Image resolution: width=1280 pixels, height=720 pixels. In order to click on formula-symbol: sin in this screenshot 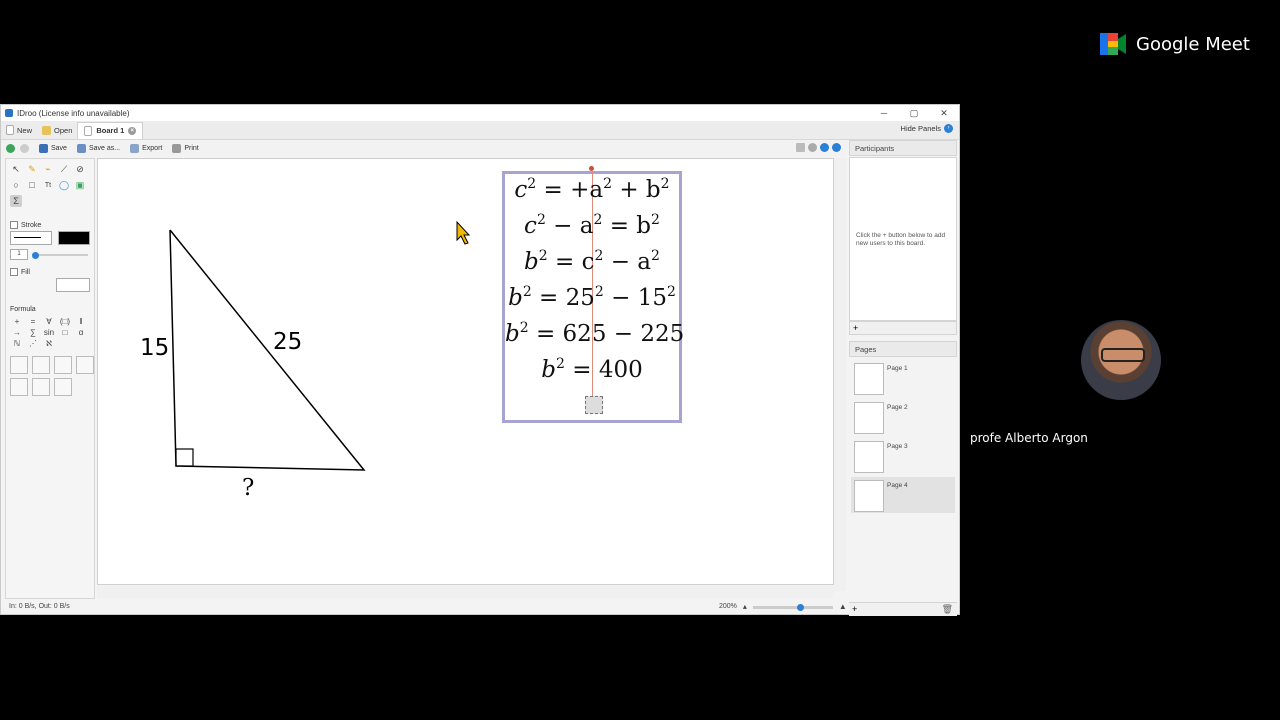, I will do `click(49, 332)`.